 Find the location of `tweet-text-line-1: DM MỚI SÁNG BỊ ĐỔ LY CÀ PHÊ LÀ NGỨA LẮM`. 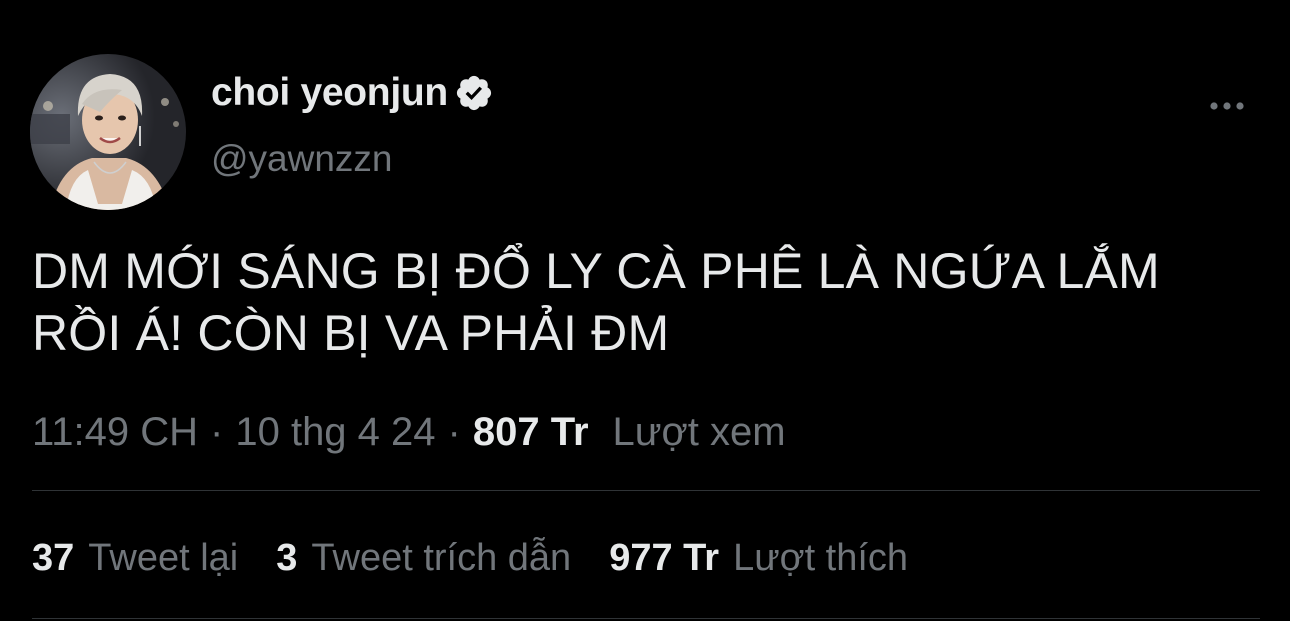

tweet-text-line-1: DM MỚI SÁNG BỊ ĐỔ LY CÀ PHÊ LÀ NGỨA LẮM is located at coordinates (596, 271).